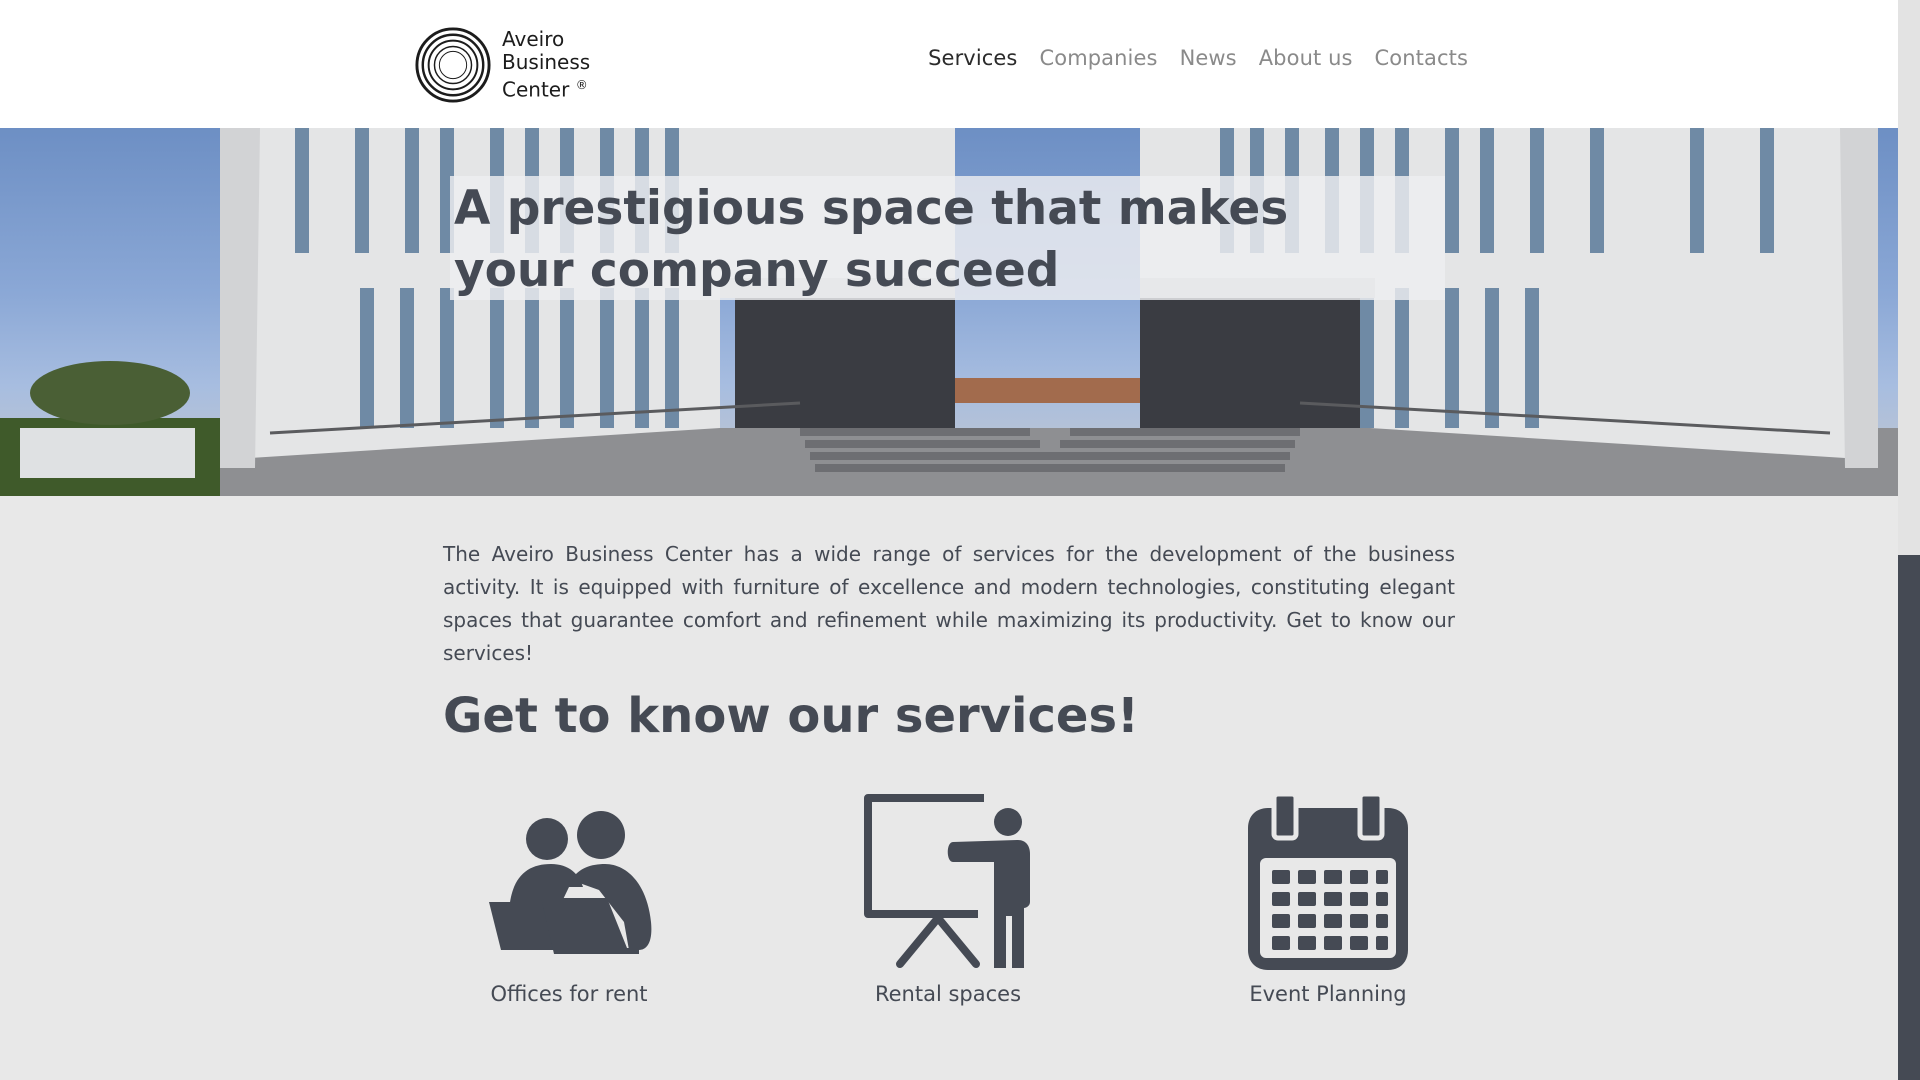 This screenshot has width=1920, height=1080. I want to click on service-event-planning: Event Planning, so click(1328, 899).